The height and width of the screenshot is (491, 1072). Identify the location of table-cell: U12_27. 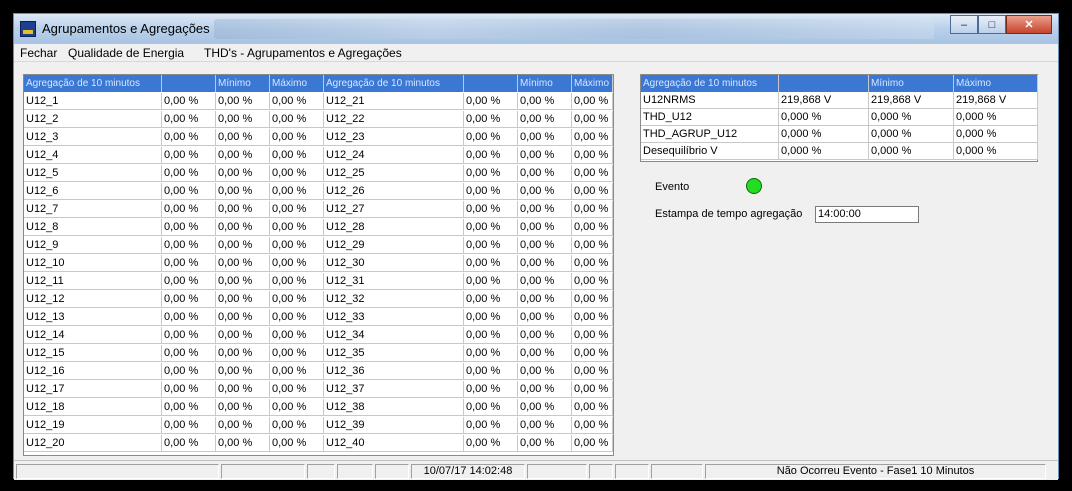
(394, 209).